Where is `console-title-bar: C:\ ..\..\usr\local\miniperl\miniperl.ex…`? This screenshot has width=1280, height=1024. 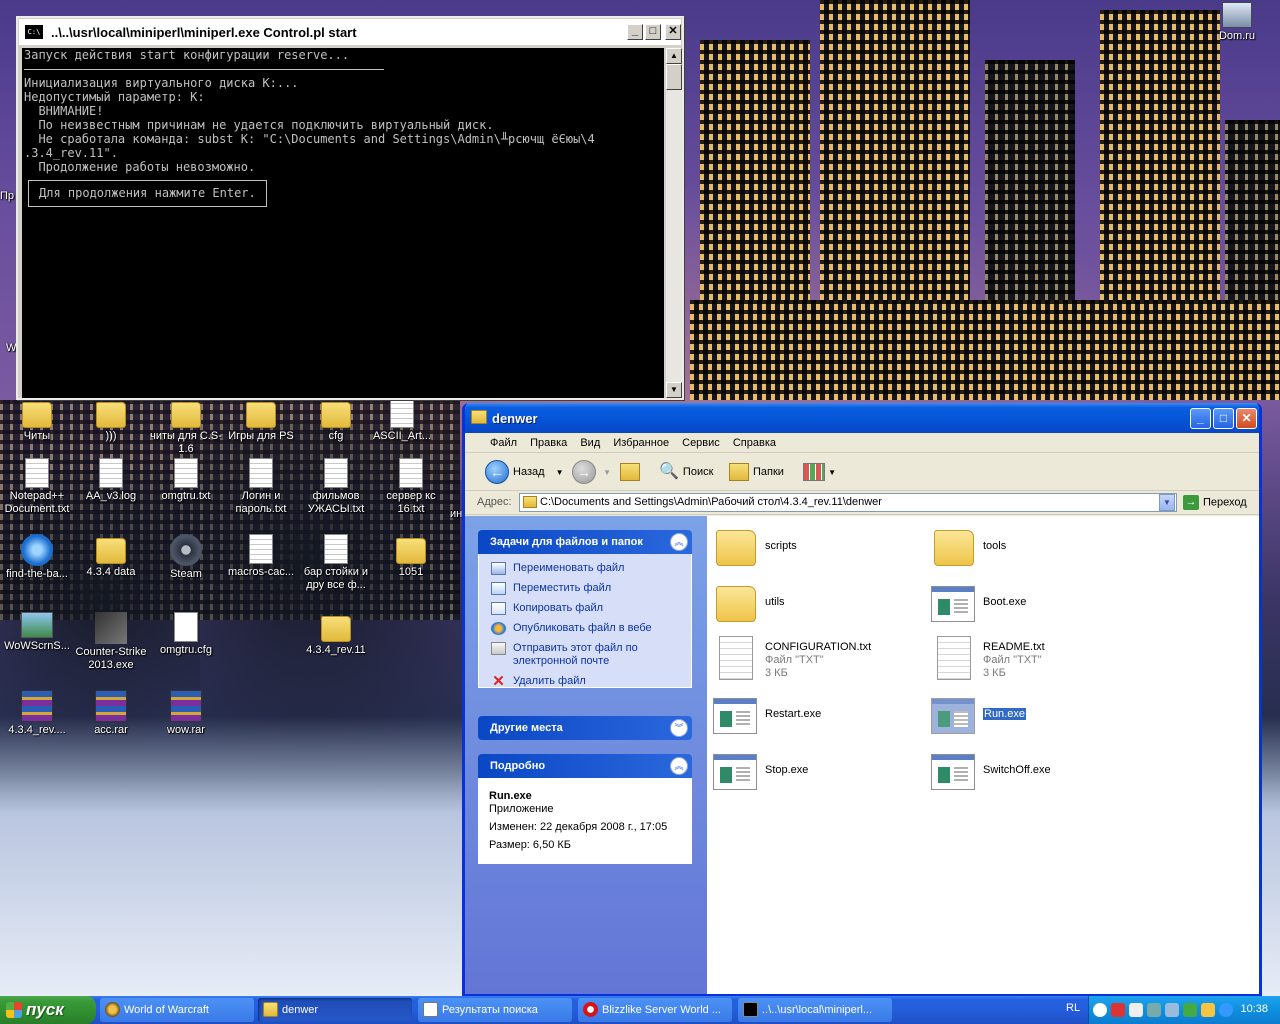 console-title-bar: C:\ ..\..\usr\local\miniperl\miniperl.ex… is located at coordinates (350, 32).